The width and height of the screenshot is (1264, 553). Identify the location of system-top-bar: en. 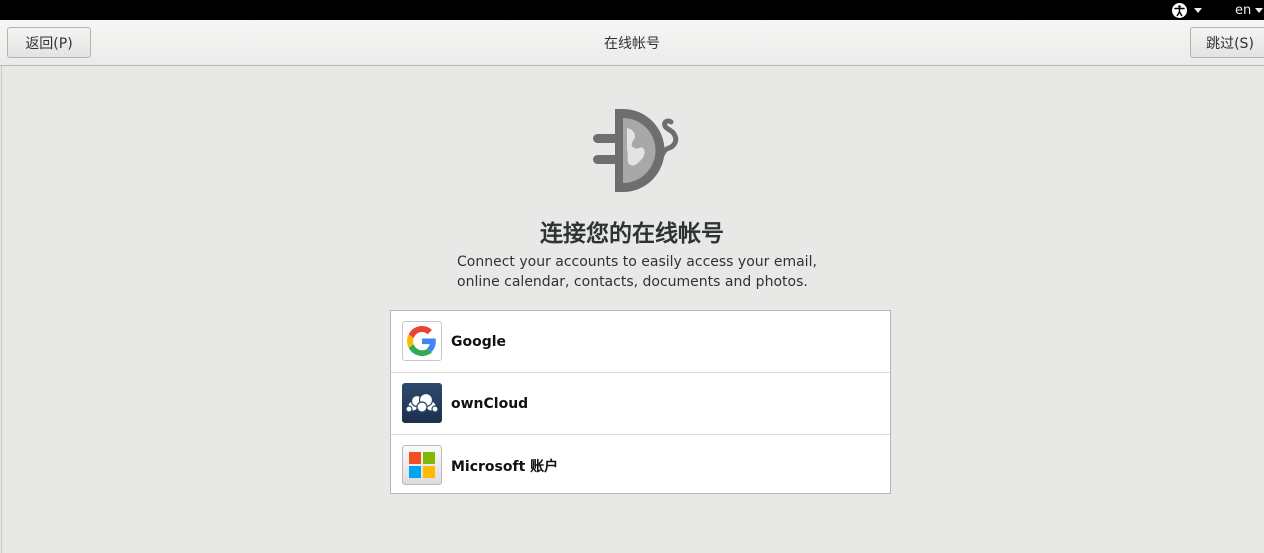
(632, 10).